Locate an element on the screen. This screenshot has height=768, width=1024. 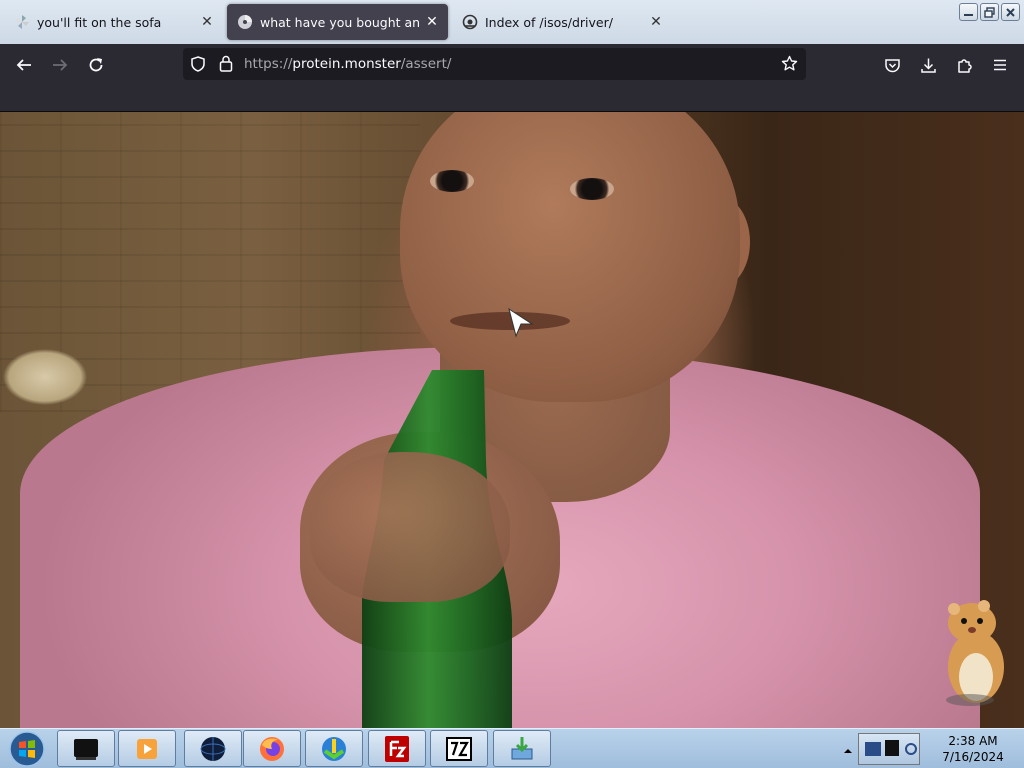
tab-label: you'll fit on the sofa is located at coordinates (99, 22).